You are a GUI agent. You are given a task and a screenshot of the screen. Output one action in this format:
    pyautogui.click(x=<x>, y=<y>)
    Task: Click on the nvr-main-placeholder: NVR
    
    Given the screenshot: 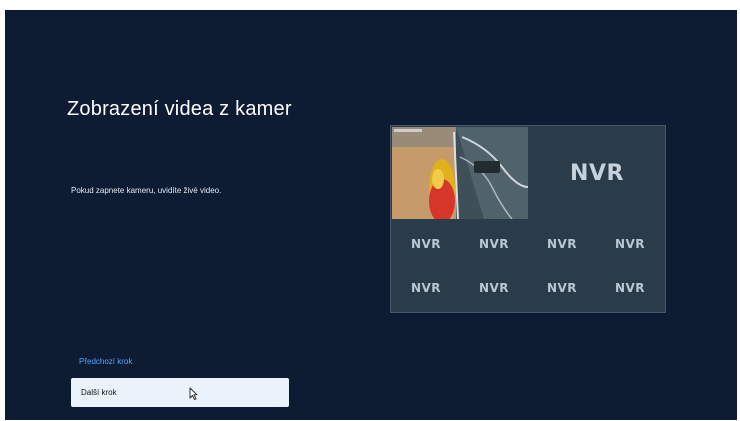 What is the action you would take?
    pyautogui.click(x=597, y=173)
    